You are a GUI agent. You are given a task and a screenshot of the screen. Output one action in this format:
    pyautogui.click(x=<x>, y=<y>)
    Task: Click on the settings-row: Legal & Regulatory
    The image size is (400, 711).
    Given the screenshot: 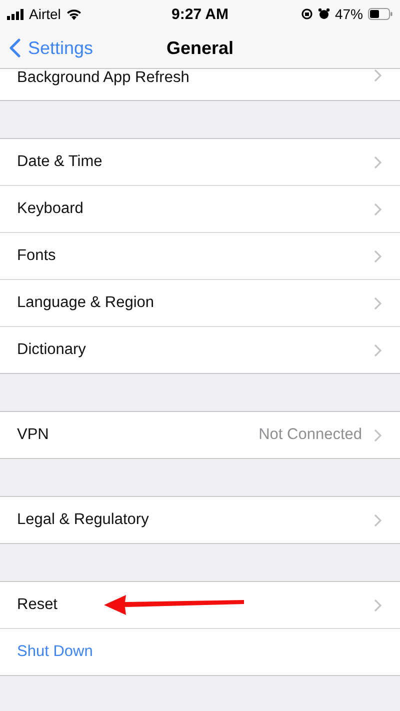 What is the action you would take?
    pyautogui.click(x=200, y=520)
    